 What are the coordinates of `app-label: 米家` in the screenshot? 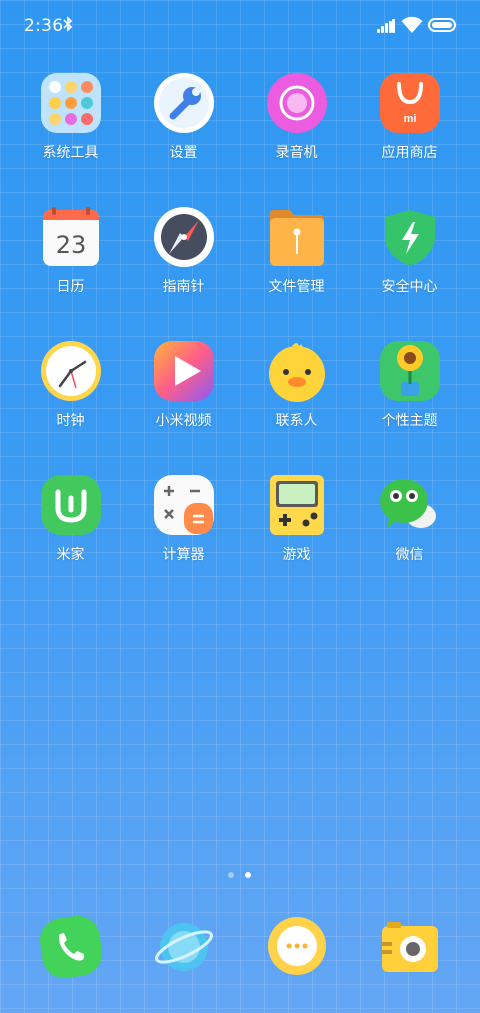 It's located at (70, 555).